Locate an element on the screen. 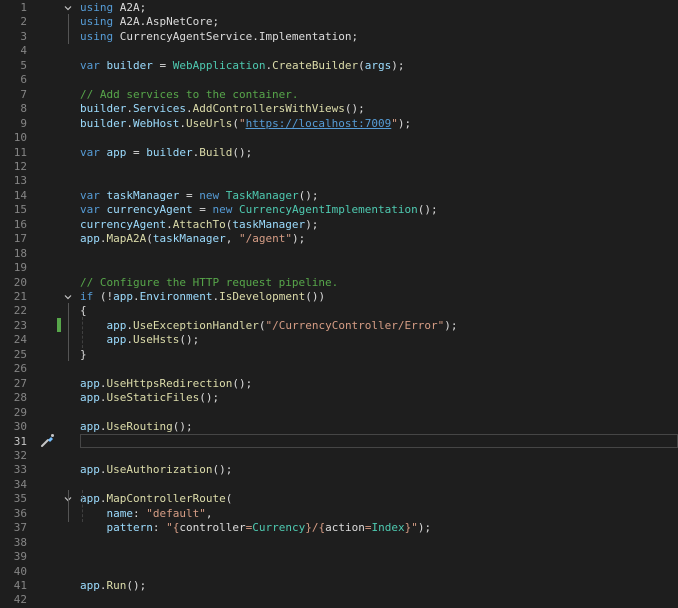 The image size is (678, 608). code-token: "default" is located at coordinates (176, 513).